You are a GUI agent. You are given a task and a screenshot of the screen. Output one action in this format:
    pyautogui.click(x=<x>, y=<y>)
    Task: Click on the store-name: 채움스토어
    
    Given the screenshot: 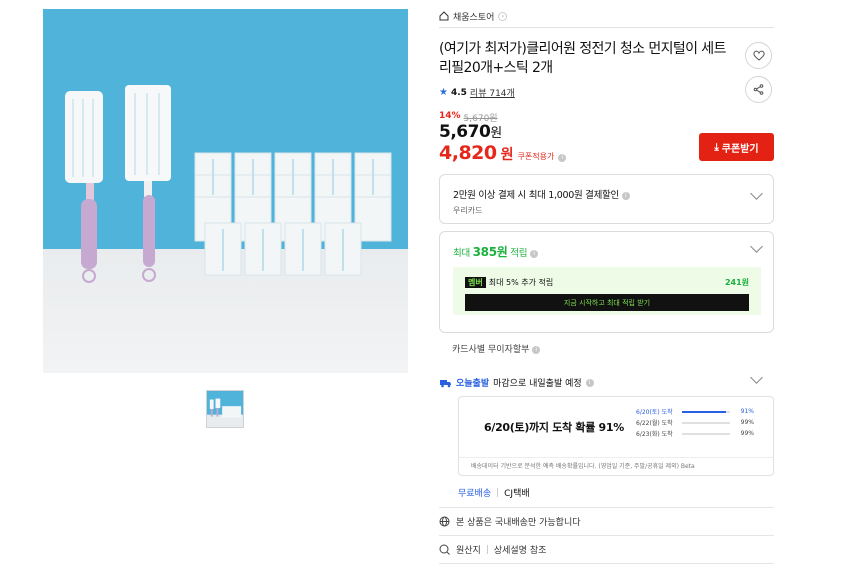 What is the action you would take?
    pyautogui.click(x=473, y=16)
    